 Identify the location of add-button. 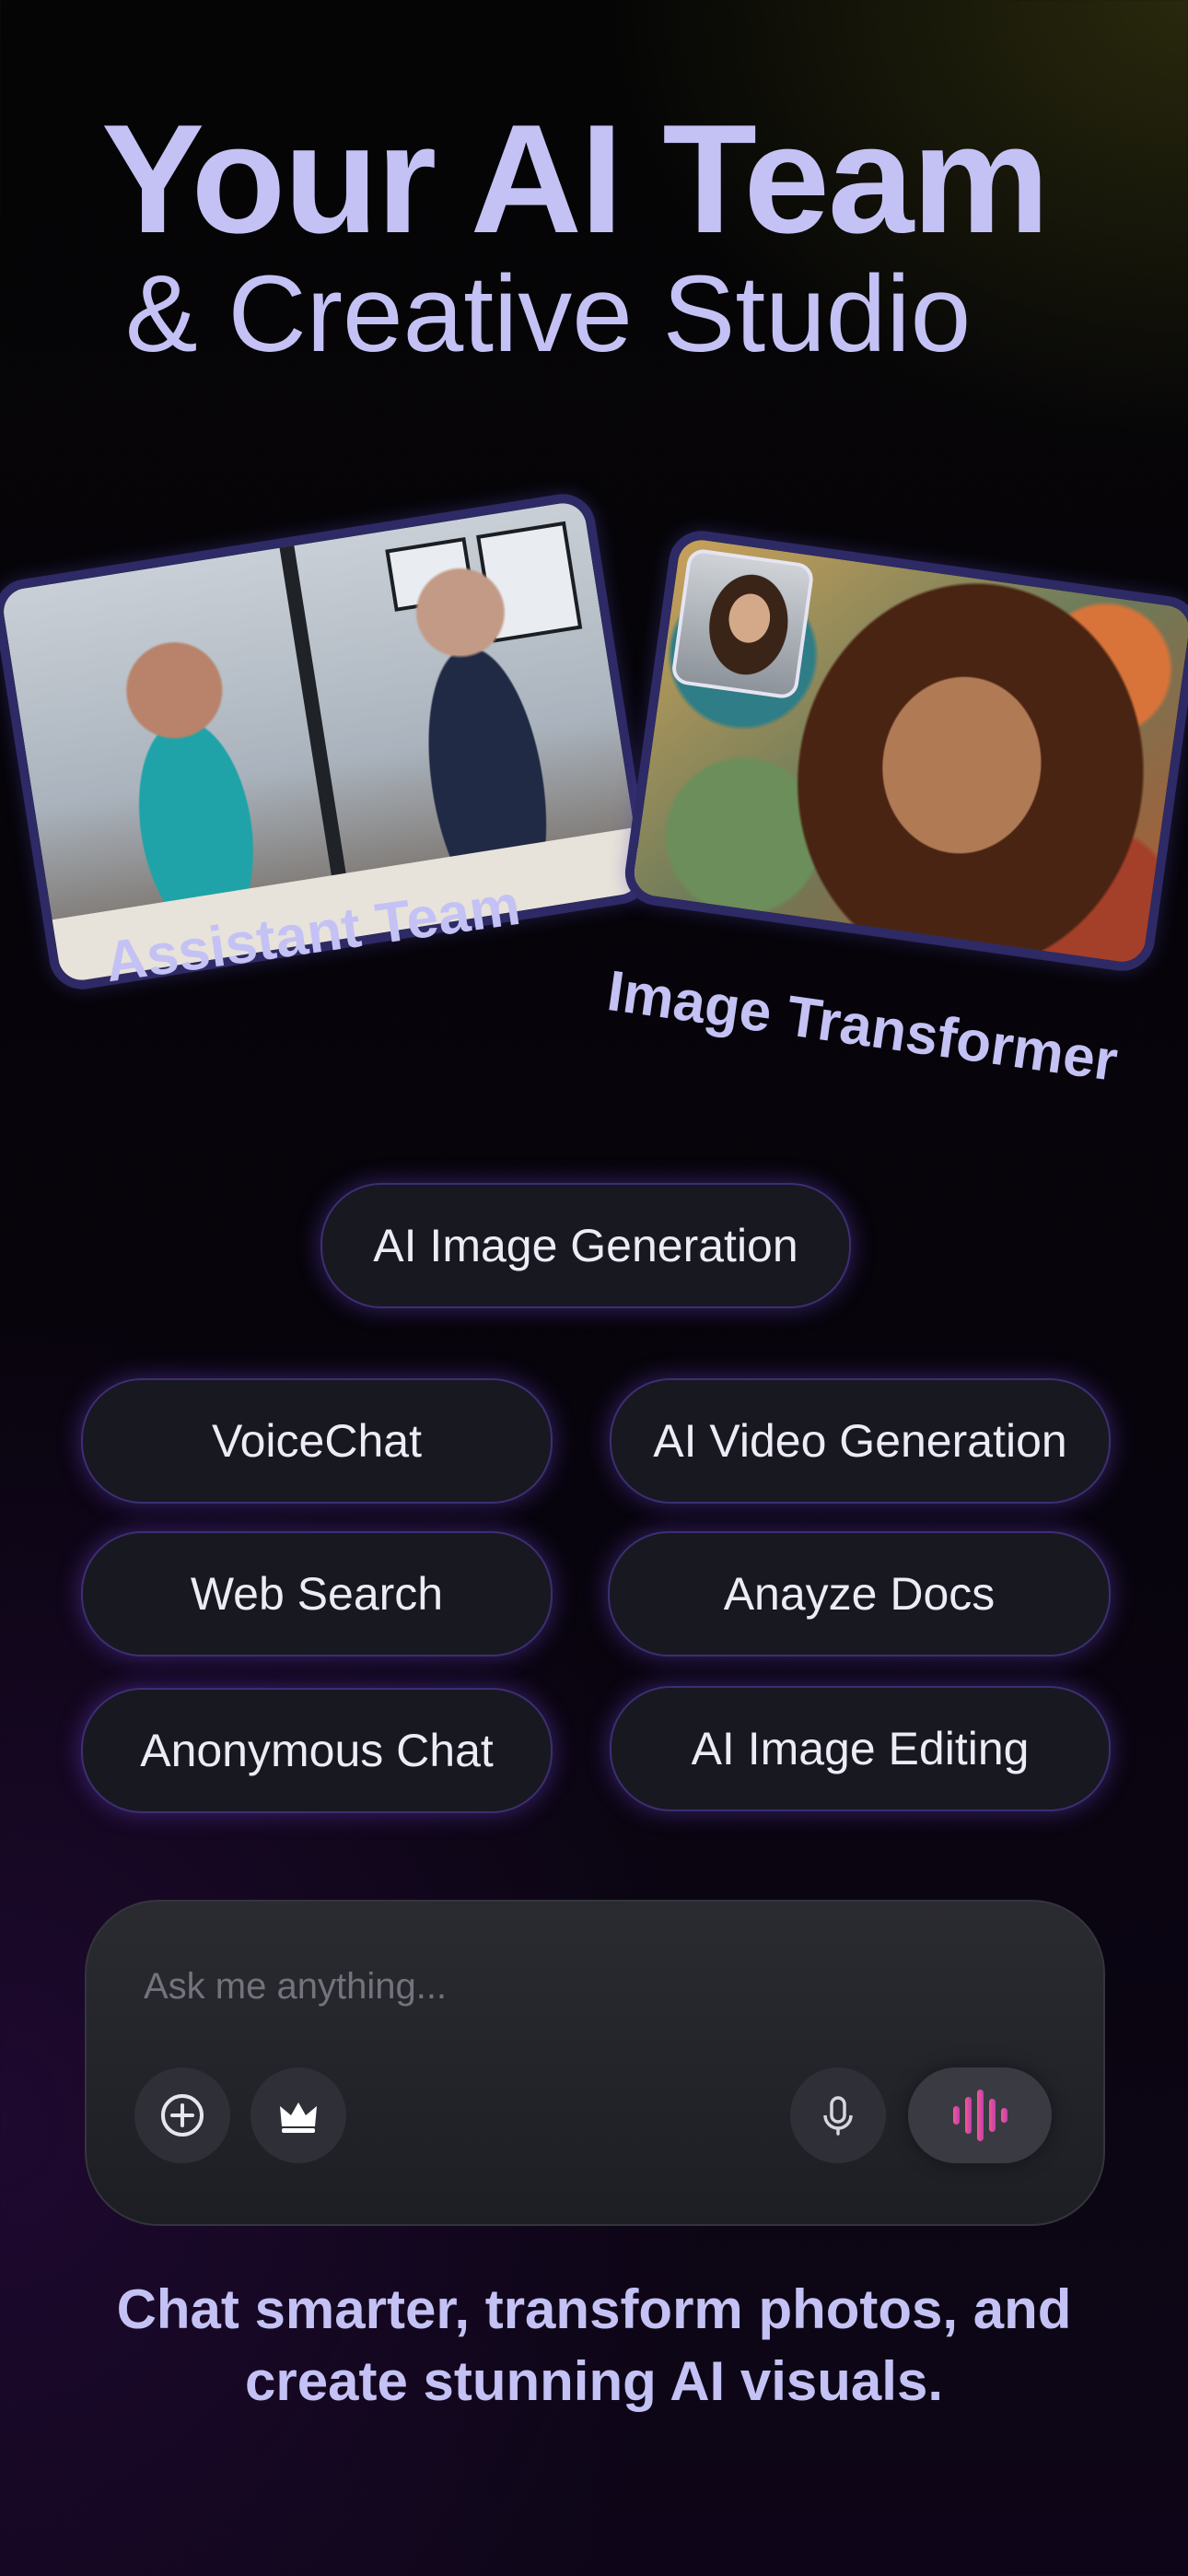
(182, 2115).